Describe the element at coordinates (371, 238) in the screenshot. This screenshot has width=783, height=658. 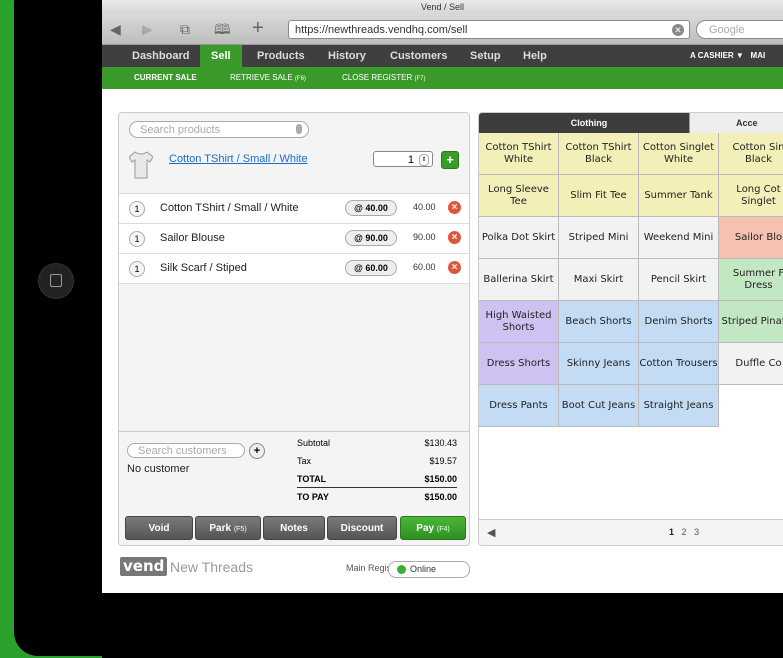
I see `line-price: @ 90.00` at that location.